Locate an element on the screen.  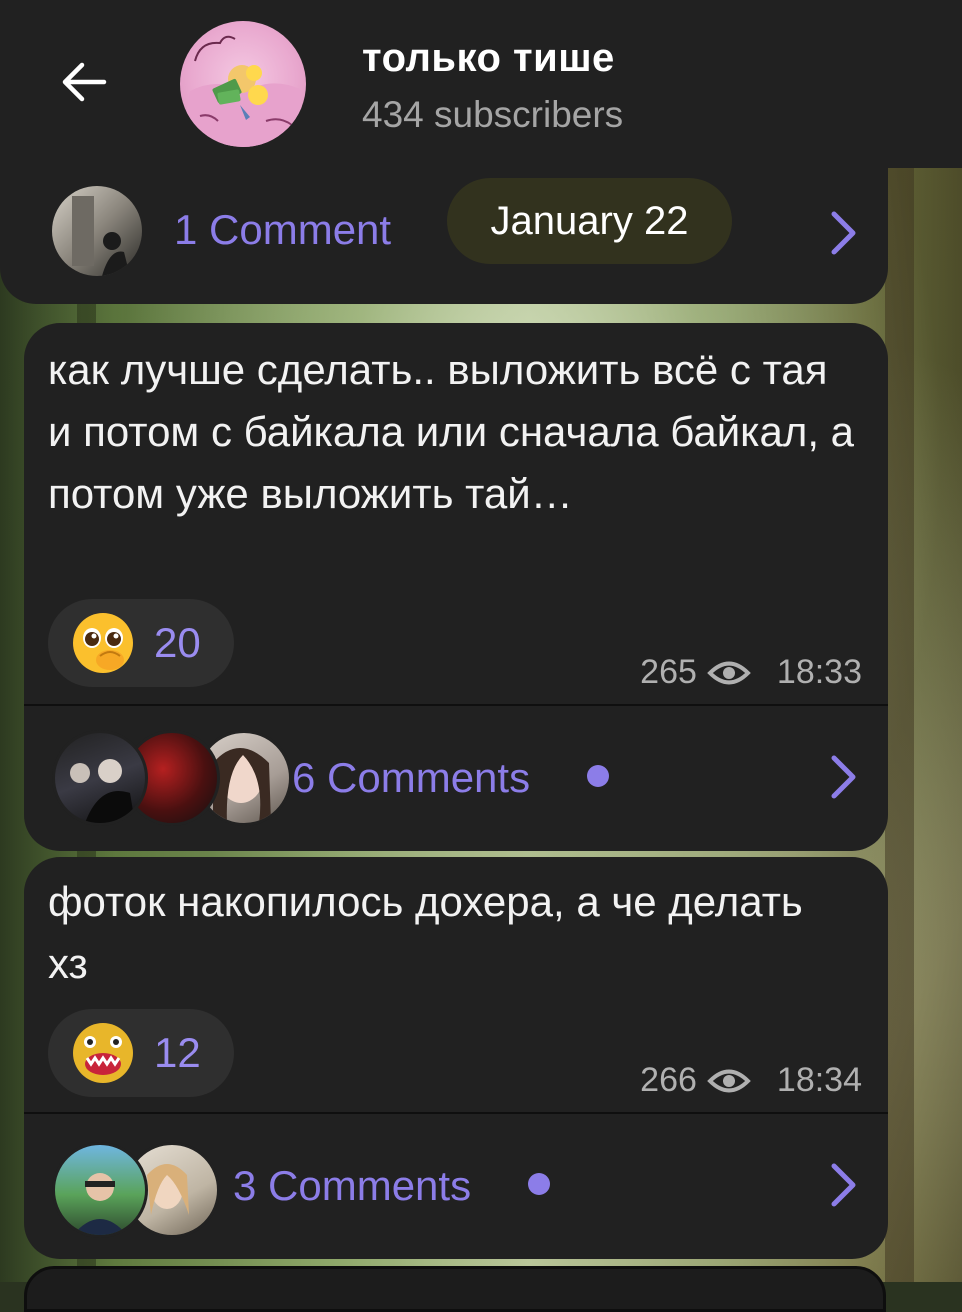
pleading-face-icon is located at coordinates (103, 643).